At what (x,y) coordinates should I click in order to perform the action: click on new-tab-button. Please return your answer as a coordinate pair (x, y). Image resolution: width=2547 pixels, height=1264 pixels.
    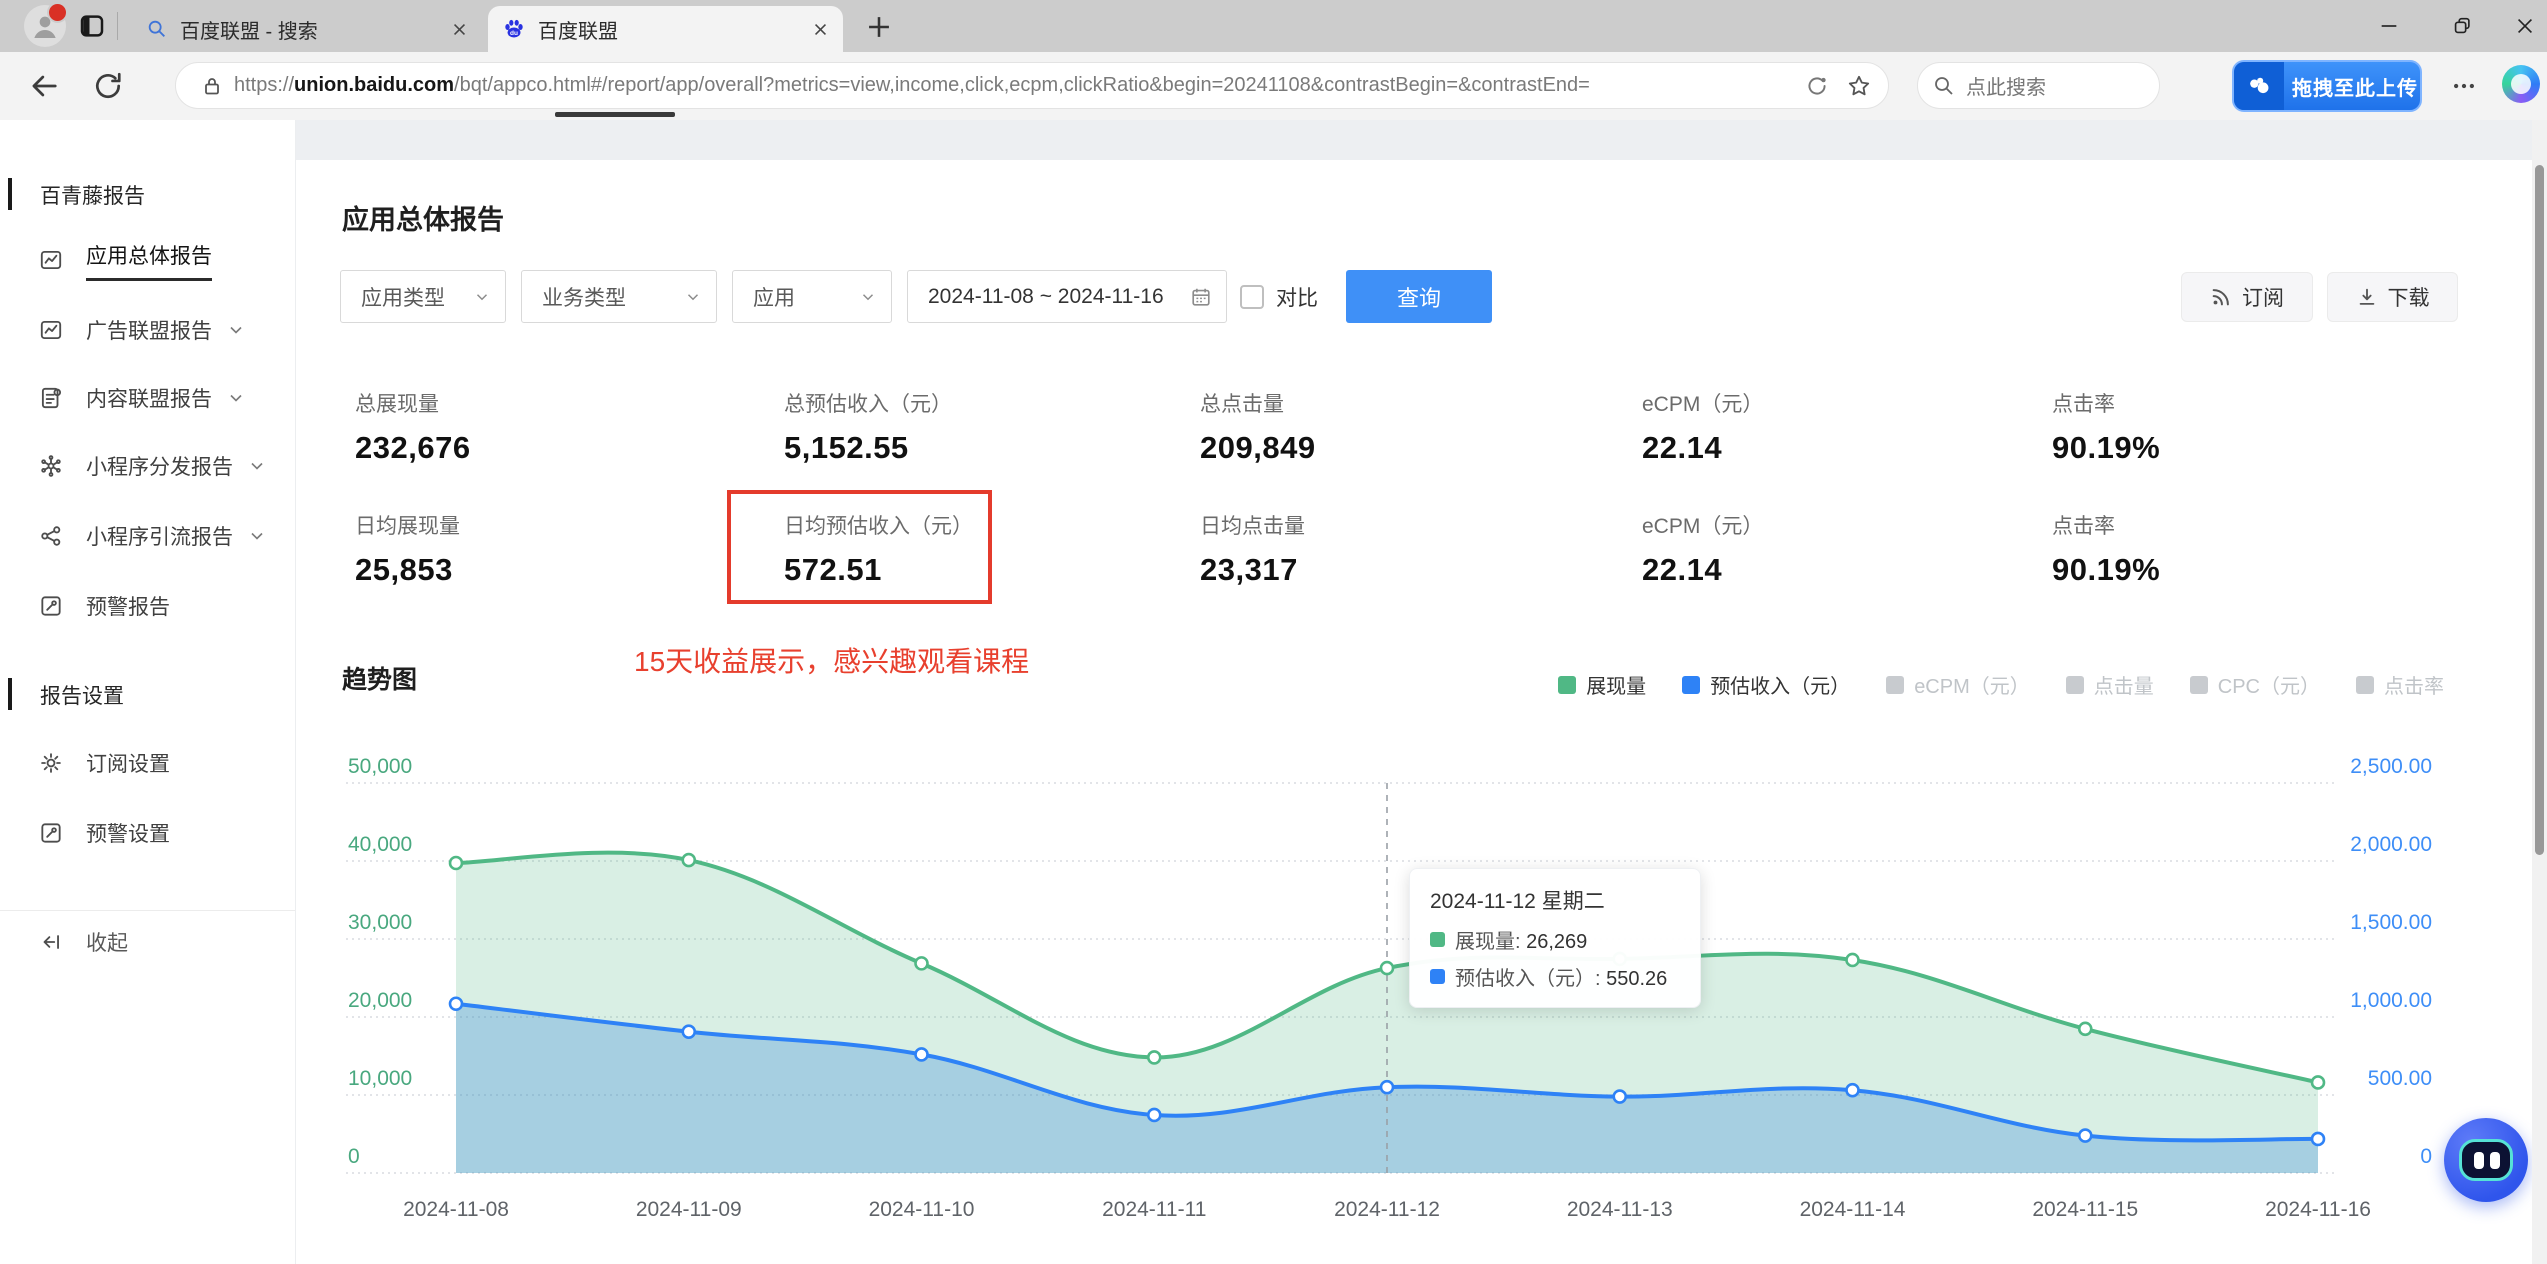
    Looking at the image, I should click on (879, 27).